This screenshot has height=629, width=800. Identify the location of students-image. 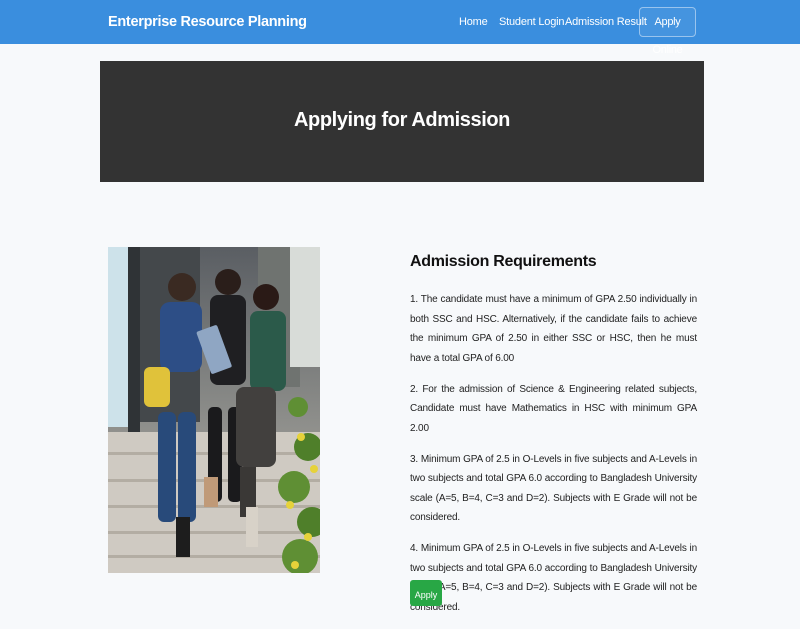
(214, 410).